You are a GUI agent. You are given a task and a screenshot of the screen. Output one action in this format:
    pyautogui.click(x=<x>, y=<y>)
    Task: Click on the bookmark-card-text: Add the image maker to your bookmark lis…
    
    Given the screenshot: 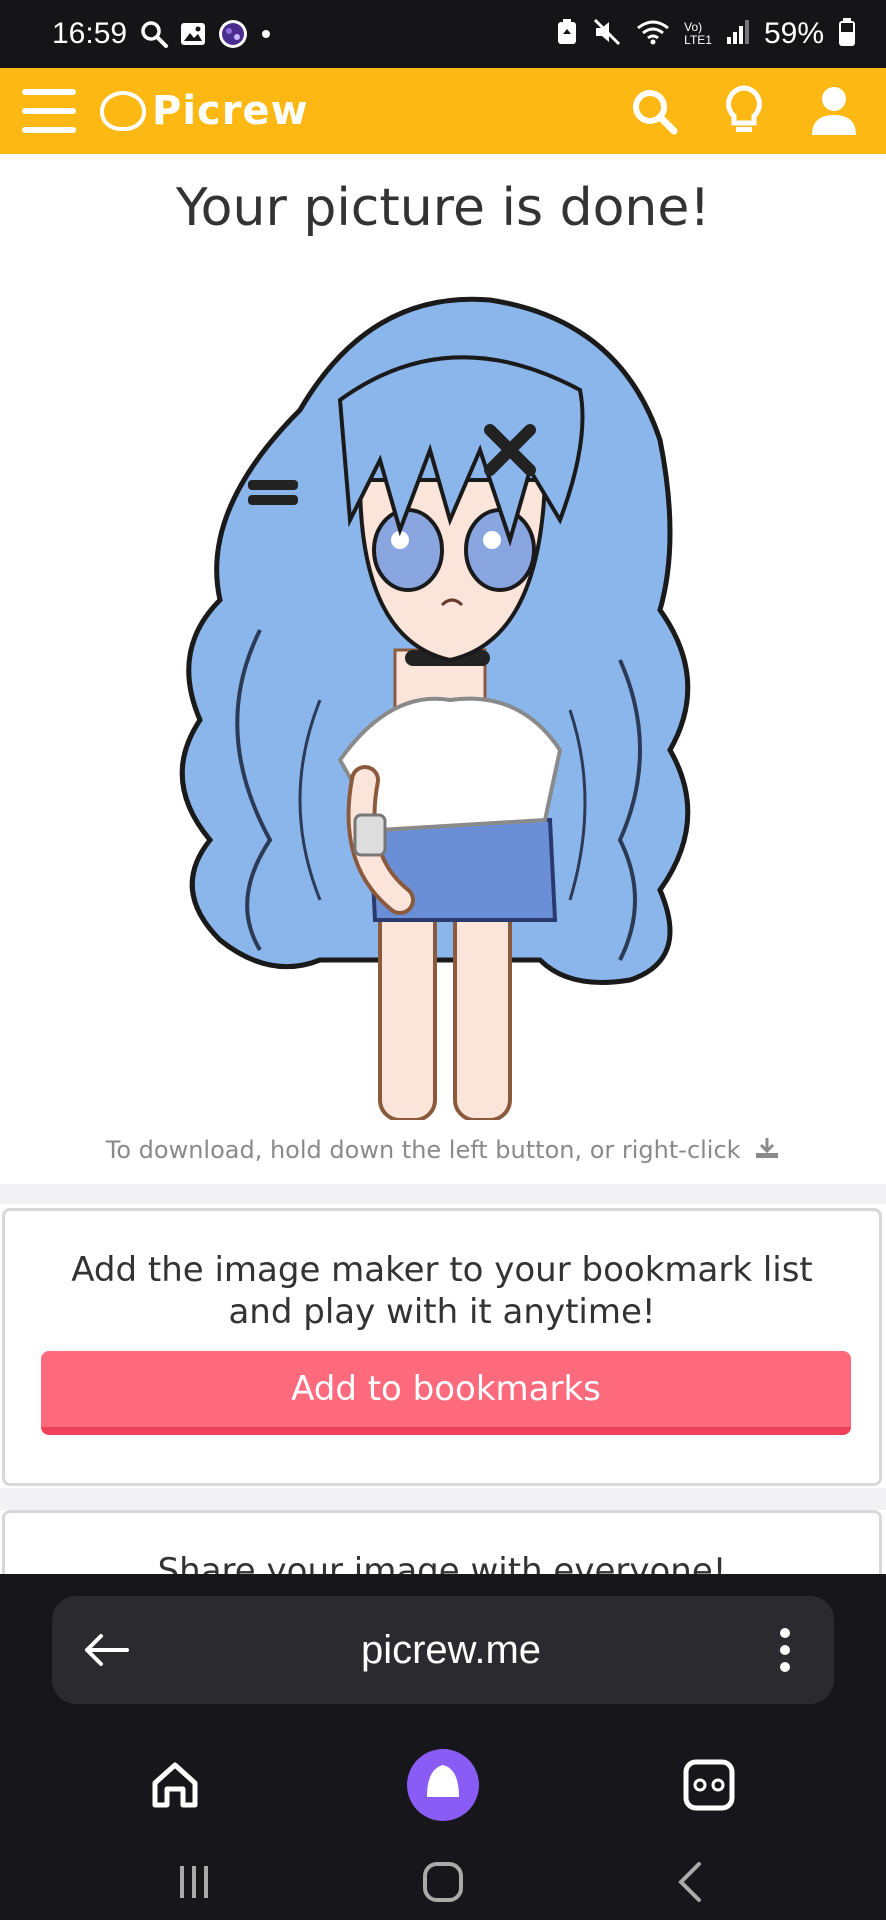 What is the action you would take?
    pyautogui.click(x=442, y=1291)
    